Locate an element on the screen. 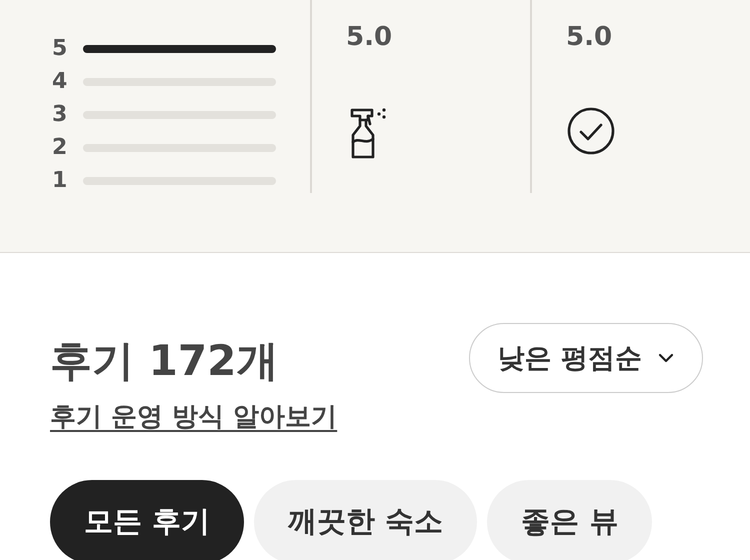  reviews-title: 후기 172개 is located at coordinates (165, 361).